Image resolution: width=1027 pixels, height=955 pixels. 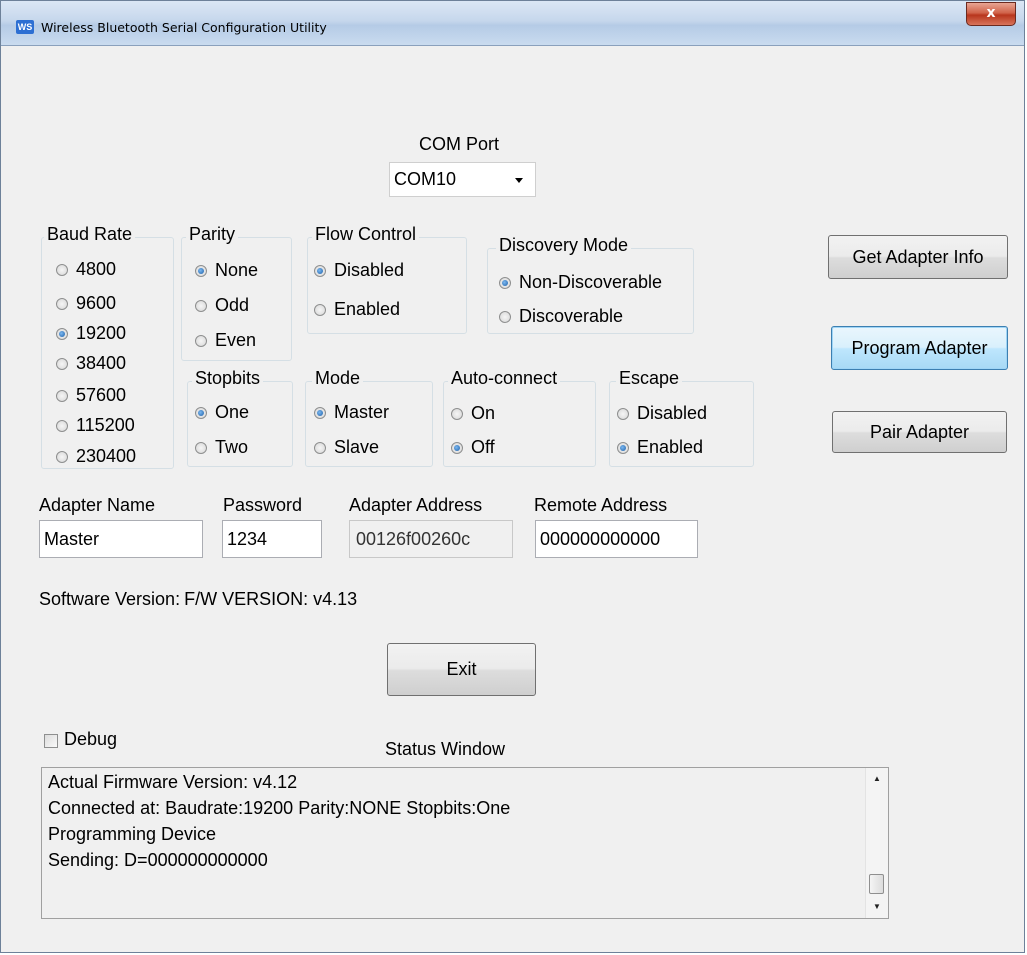 I want to click on parity-odd-radio: Odd, so click(x=222, y=305).